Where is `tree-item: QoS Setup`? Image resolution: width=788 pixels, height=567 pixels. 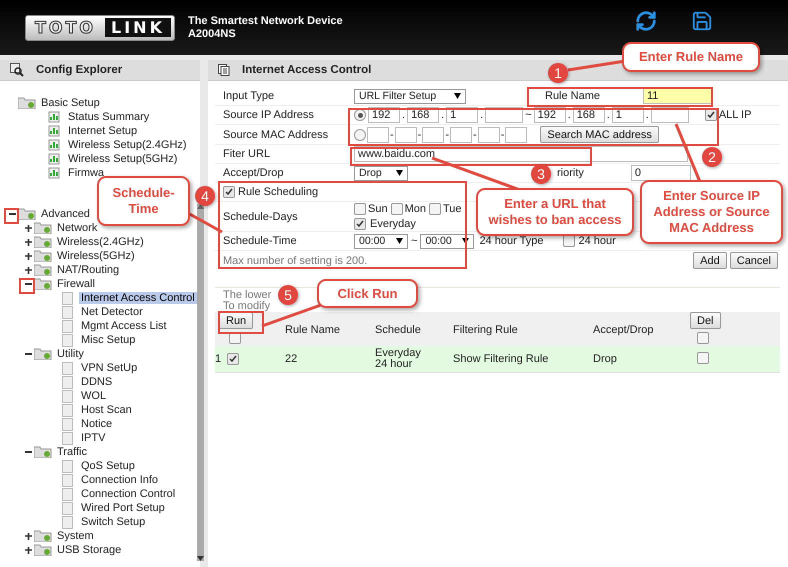 tree-item: QoS Setup is located at coordinates (108, 466).